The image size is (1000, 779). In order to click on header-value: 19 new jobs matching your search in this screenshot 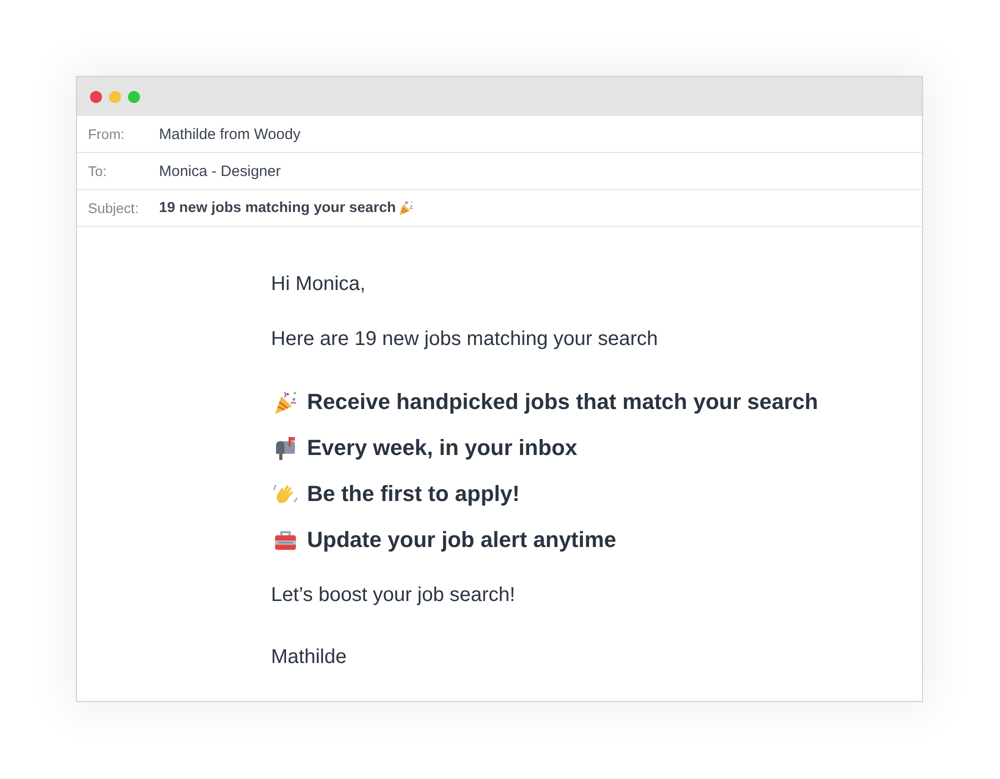, I will do `click(277, 208)`.